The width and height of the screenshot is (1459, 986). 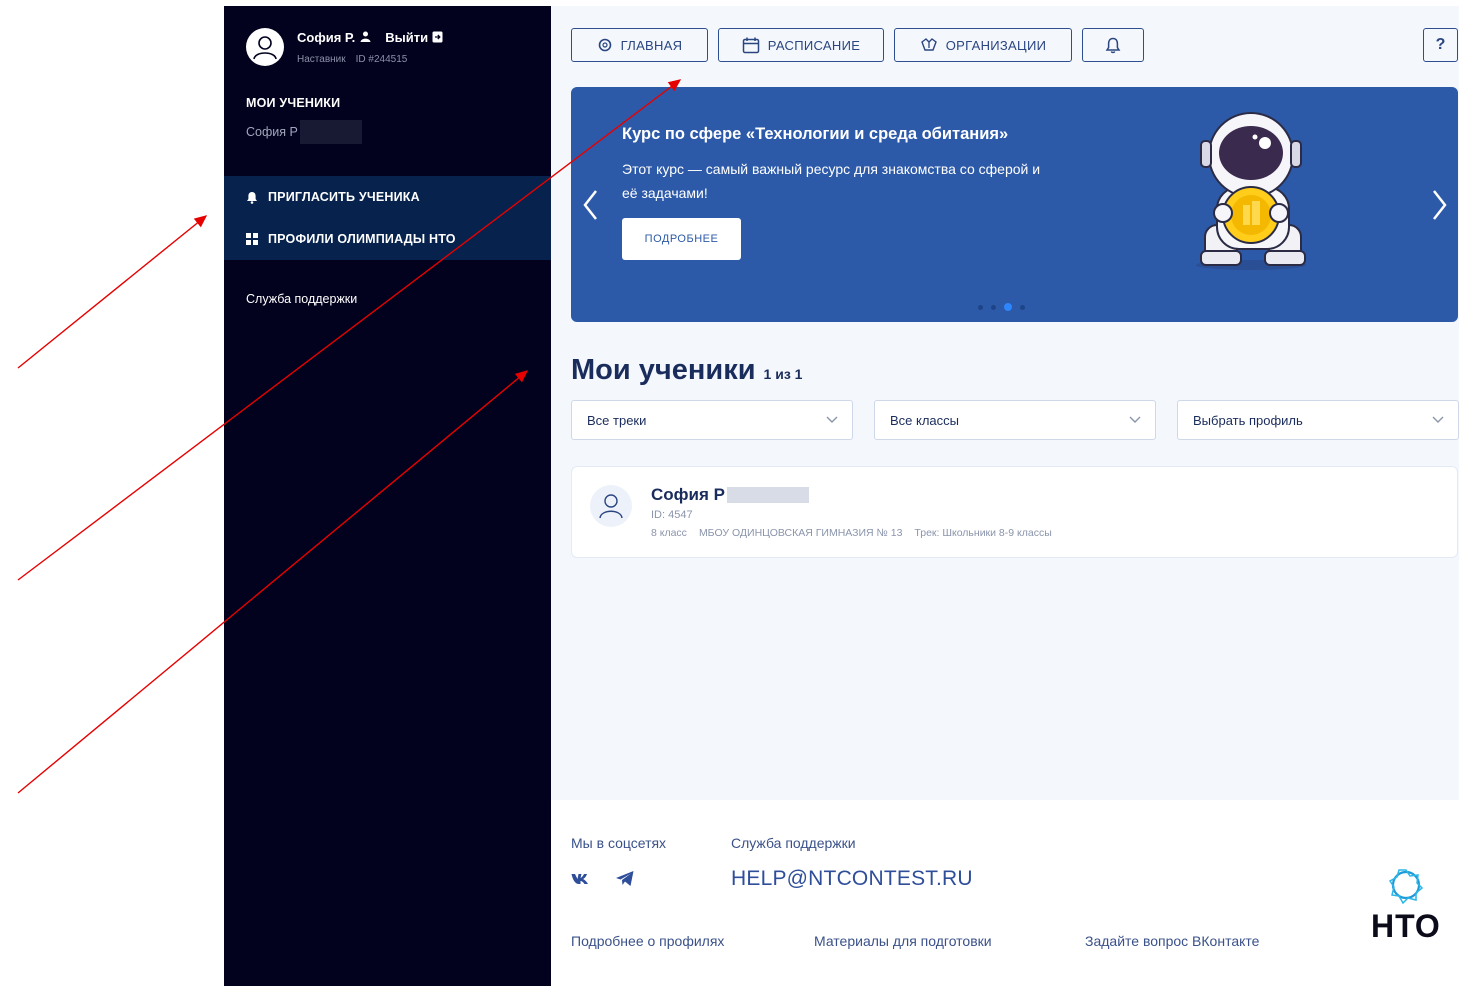 What do you see at coordinates (800, 533) in the screenshot?
I see `student-school: МБОУ ОДИНЦОВСКАЯ ГИМНАЗИЯ № 13` at bounding box center [800, 533].